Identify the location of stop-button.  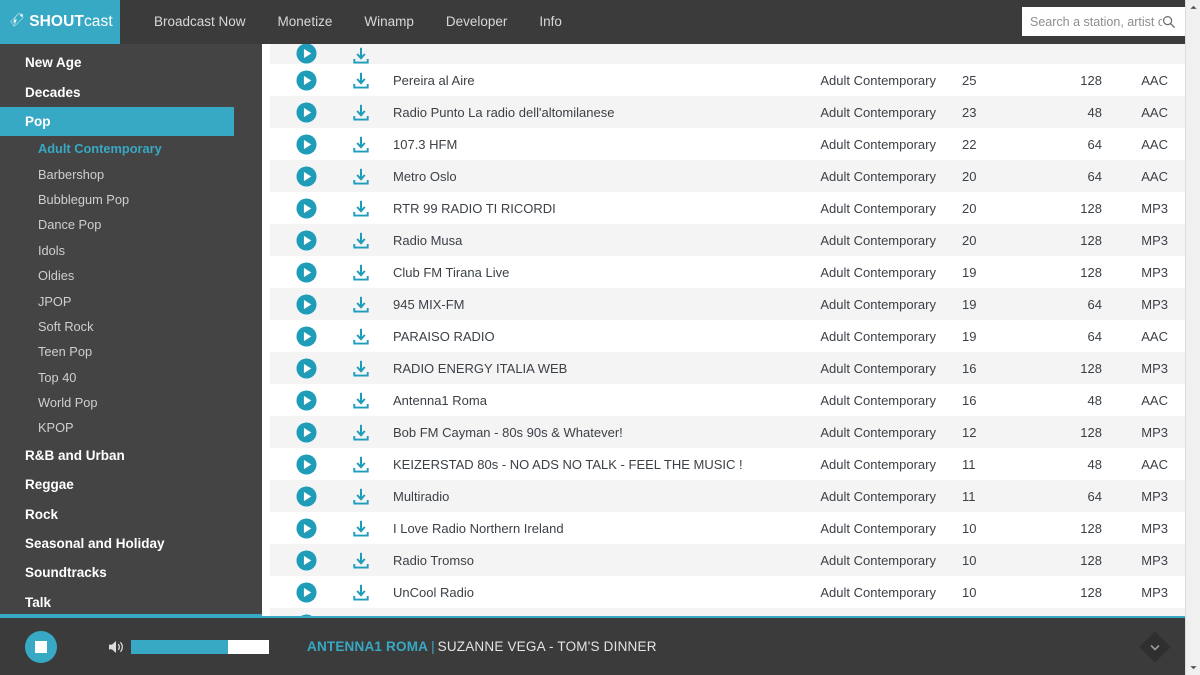
(41, 646).